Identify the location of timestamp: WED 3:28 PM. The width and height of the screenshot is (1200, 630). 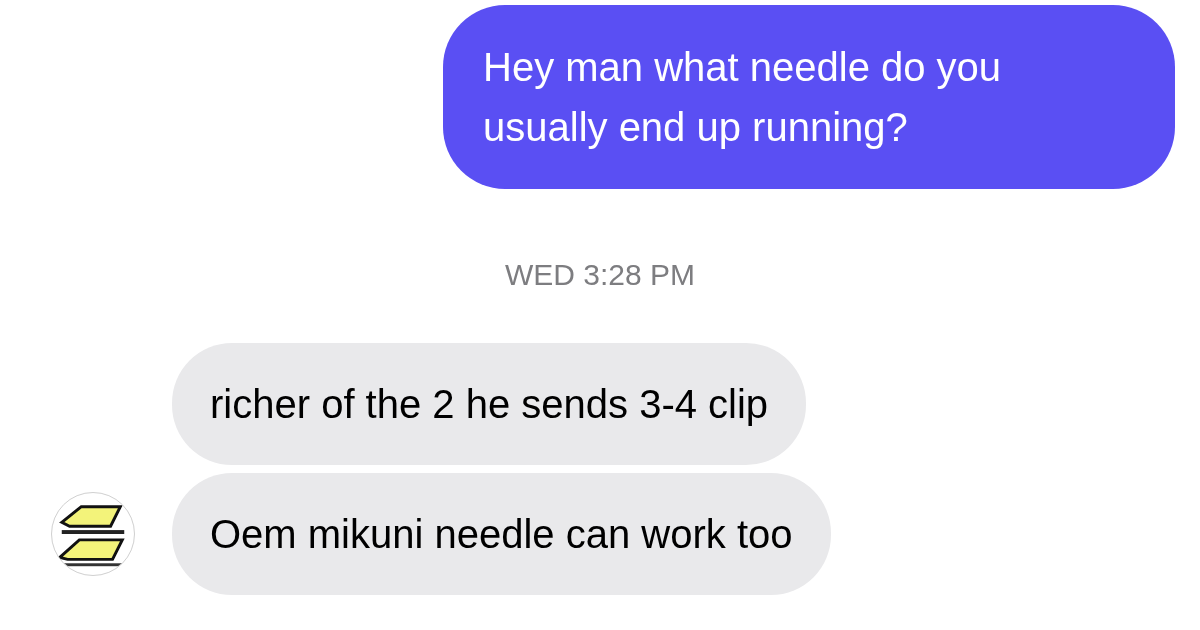
(600, 275).